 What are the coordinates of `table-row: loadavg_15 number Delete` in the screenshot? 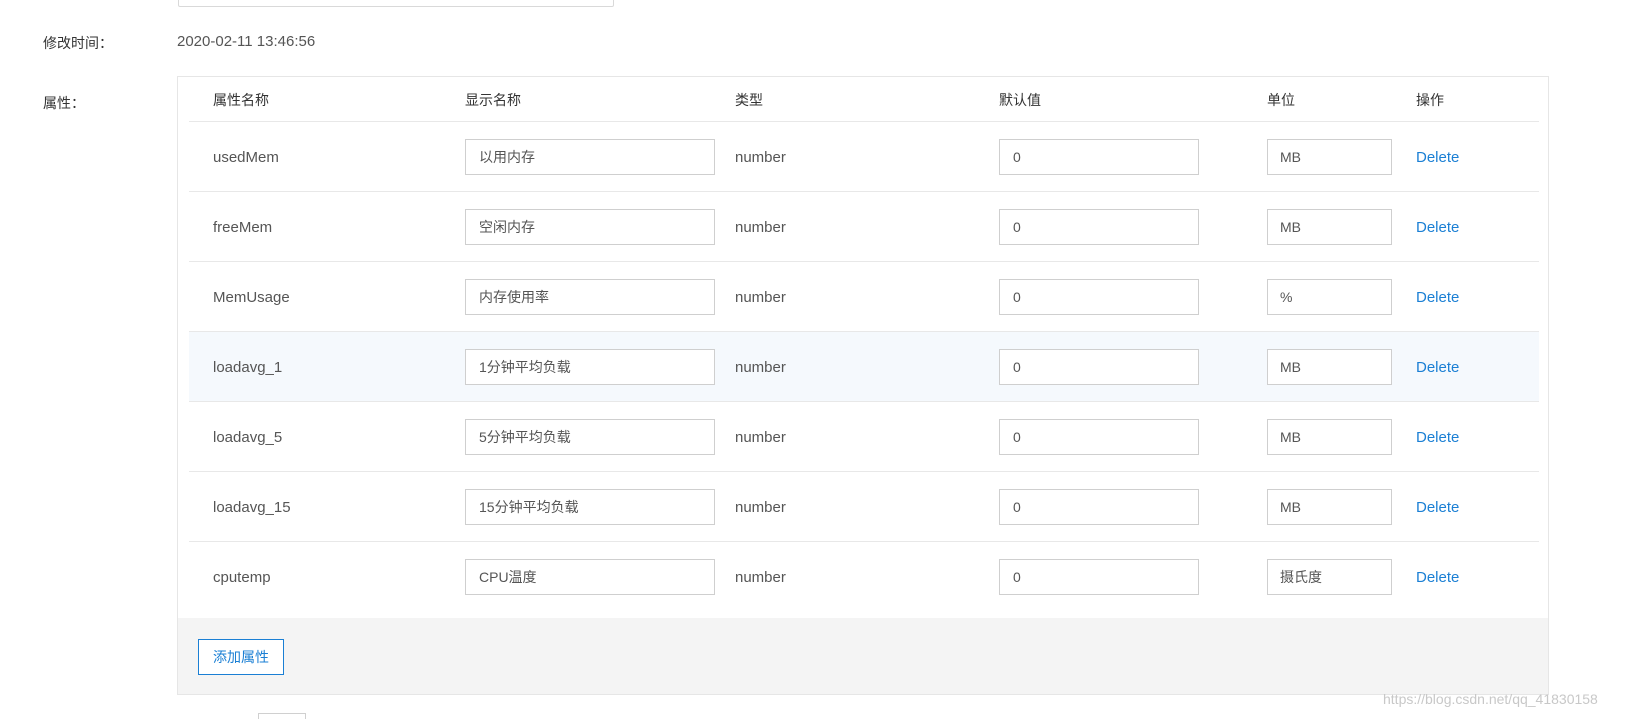 It's located at (864, 507).